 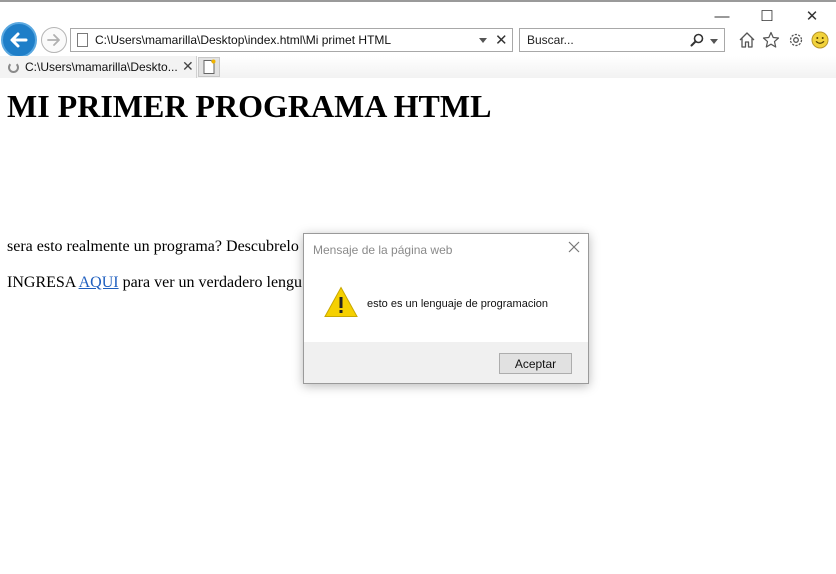 I want to click on maximize-button: ☐, so click(x=767, y=16).